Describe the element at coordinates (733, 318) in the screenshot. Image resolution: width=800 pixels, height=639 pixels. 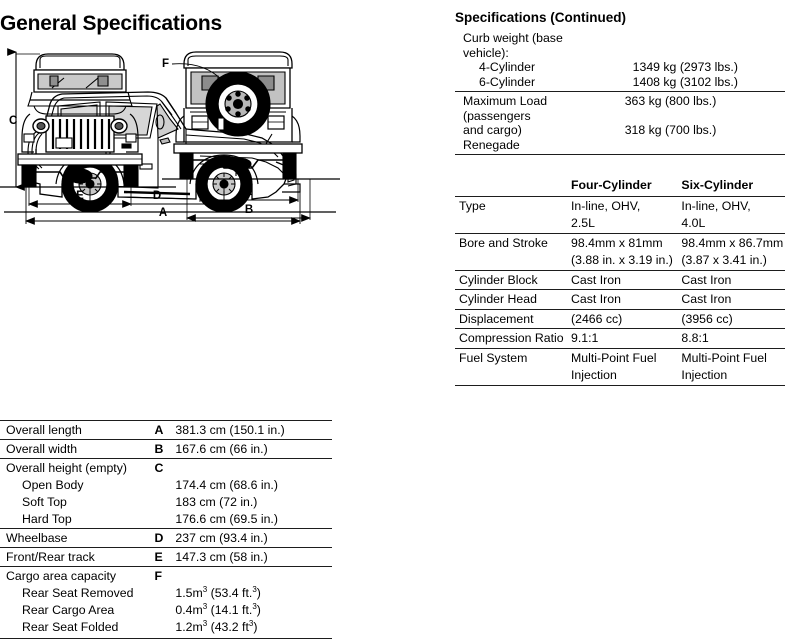
I see `row-six: (3956 cc)` at that location.